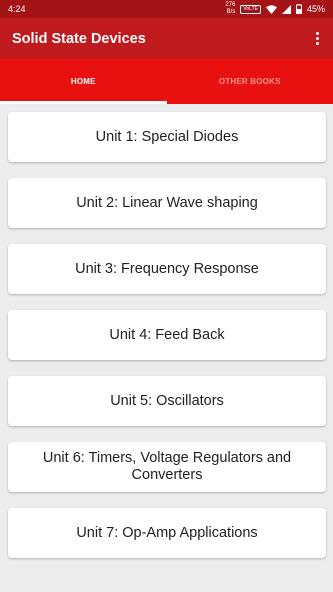 This screenshot has height=592, width=333. I want to click on network-speed: 276 B/s, so click(230, 9).